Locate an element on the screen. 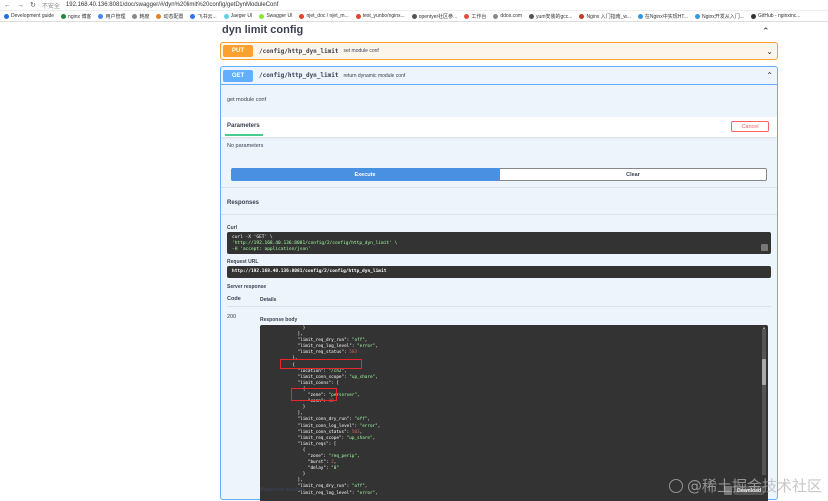 The width and height of the screenshot is (828, 501). watermark-logo-icon is located at coordinates (676, 486).